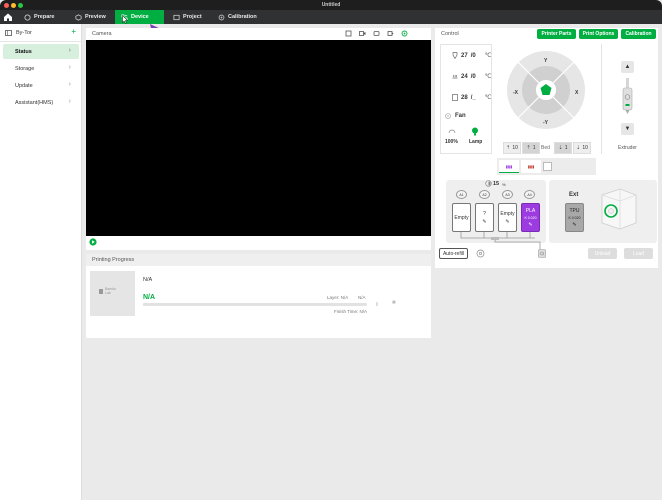 The width and height of the screenshot is (662, 500). What do you see at coordinates (23, 51) in the screenshot?
I see `sidebar-item-label: Status` at bounding box center [23, 51].